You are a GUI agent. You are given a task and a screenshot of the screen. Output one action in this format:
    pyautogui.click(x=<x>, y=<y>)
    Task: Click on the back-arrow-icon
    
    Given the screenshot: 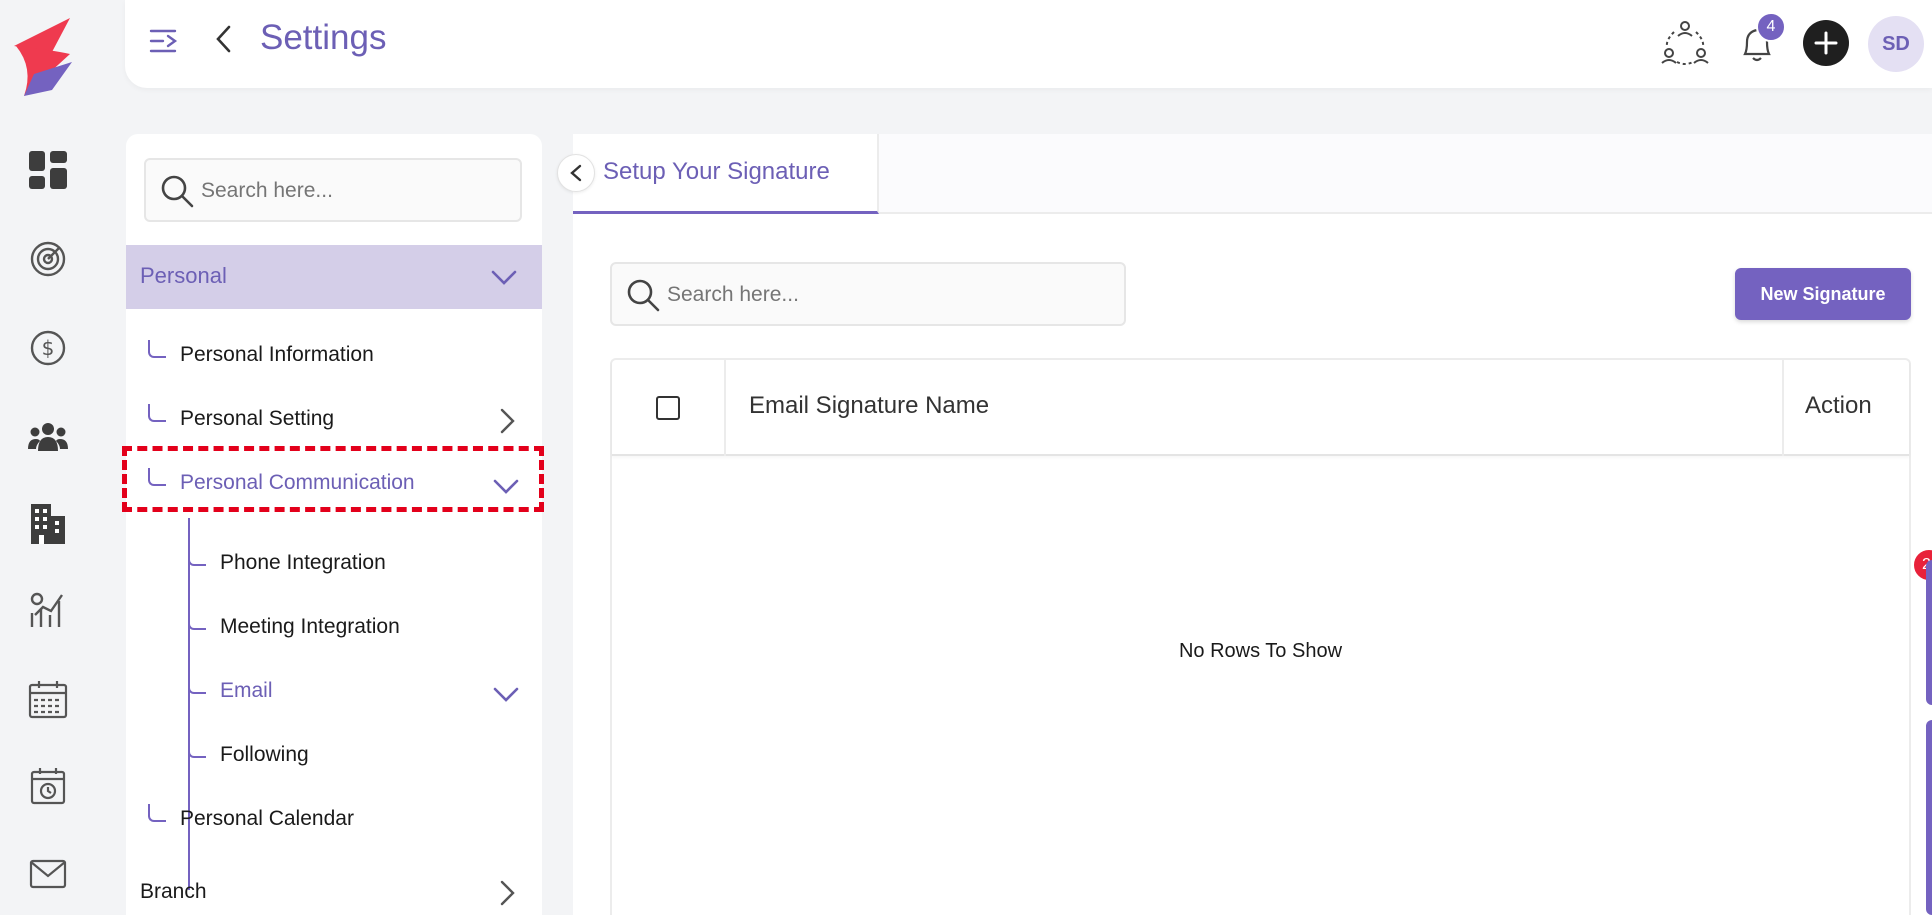 What is the action you would take?
    pyautogui.click(x=224, y=39)
    